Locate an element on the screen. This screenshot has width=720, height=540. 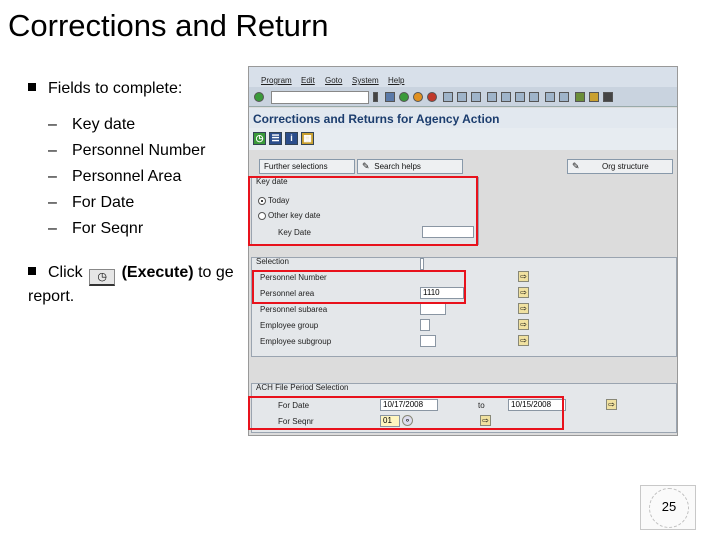
search-helps-button: ✎ Search helps is located at coordinates (410, 166).